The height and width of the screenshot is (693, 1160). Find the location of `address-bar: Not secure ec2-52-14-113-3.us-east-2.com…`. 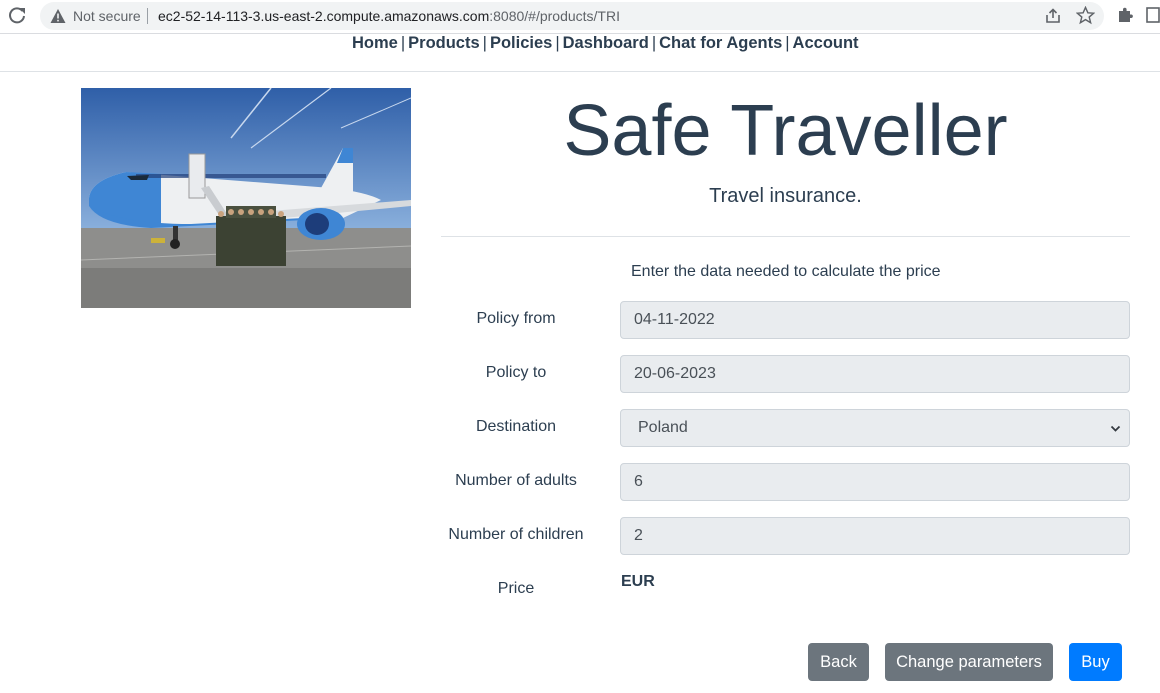

address-bar: Not secure ec2-52-14-113-3.us-east-2.com… is located at coordinates (572, 16).